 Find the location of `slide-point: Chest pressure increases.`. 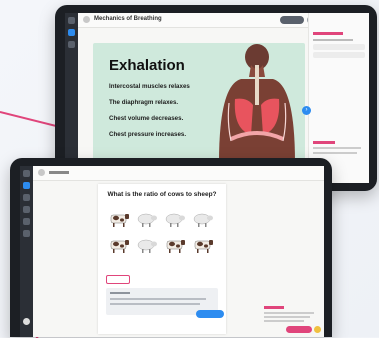

slide-point: Chest pressure increases. is located at coordinates (148, 134).